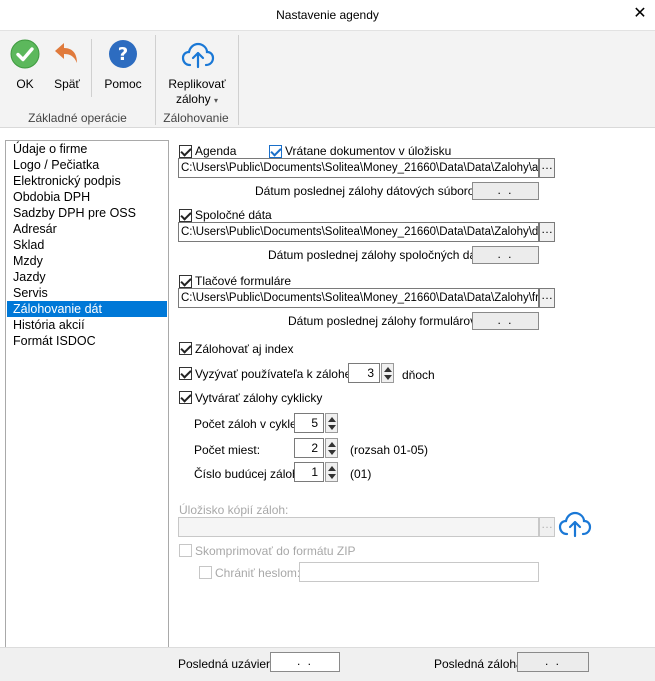  I want to click on shared-data-label: Spoločné dáta, so click(233, 215).